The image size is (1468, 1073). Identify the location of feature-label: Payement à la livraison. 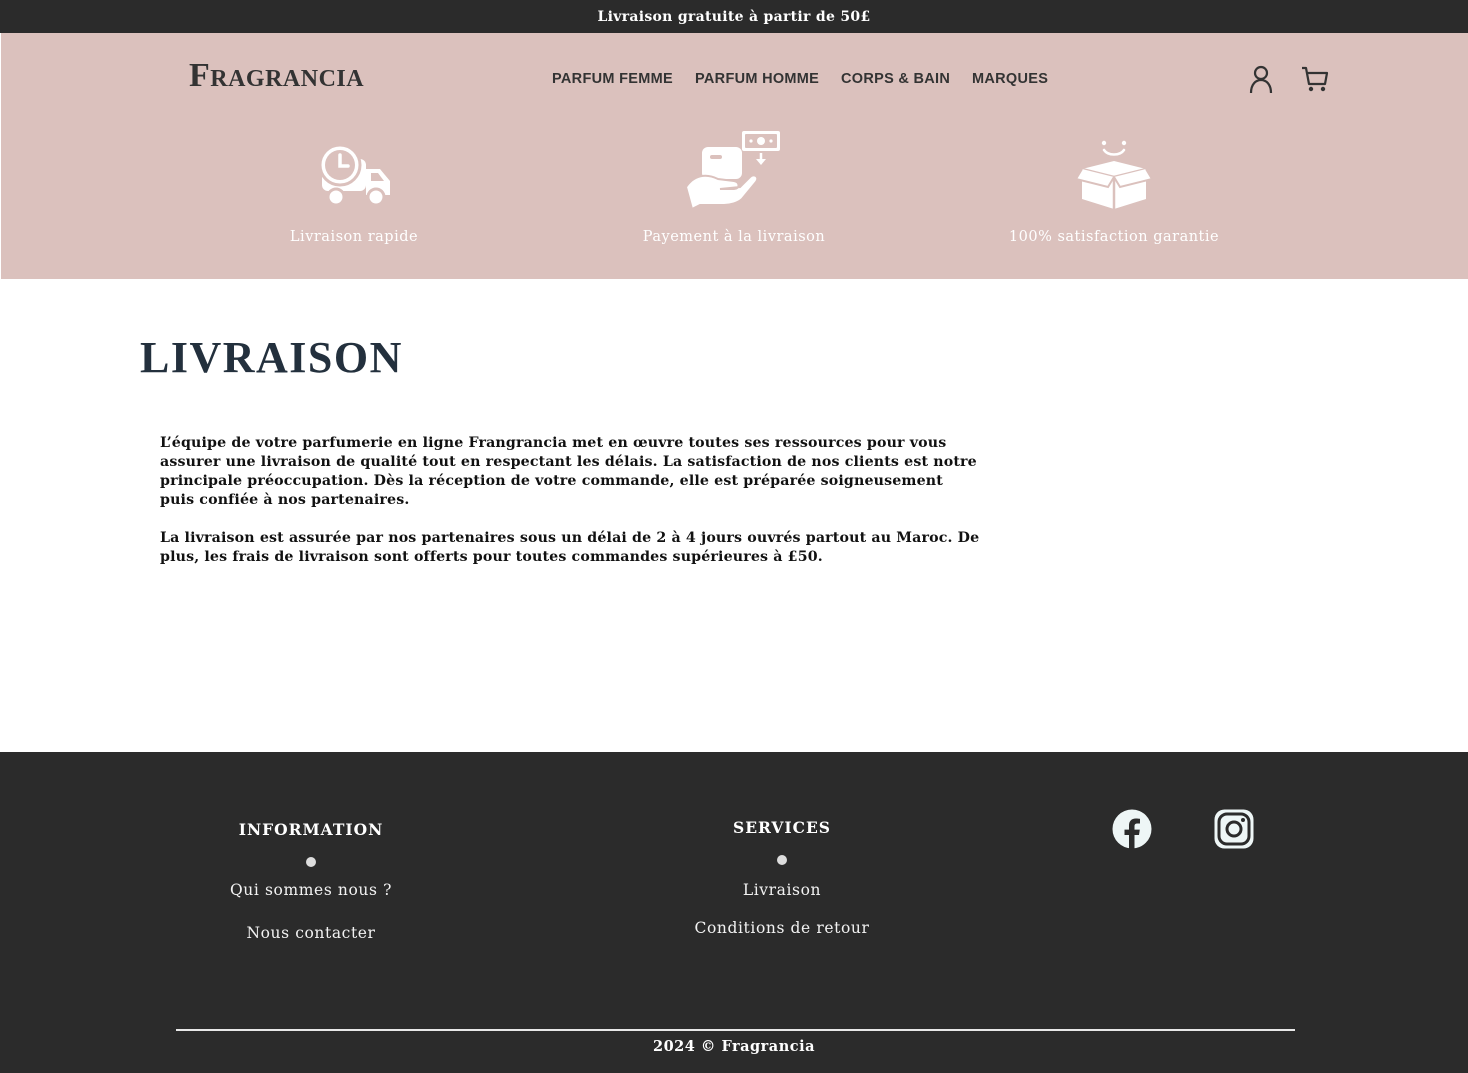
(734, 237).